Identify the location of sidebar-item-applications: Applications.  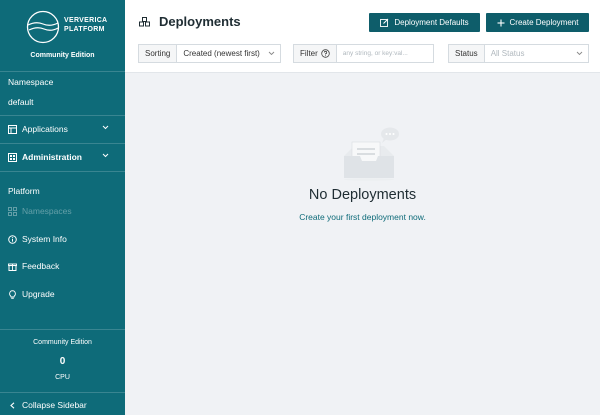
(62, 129).